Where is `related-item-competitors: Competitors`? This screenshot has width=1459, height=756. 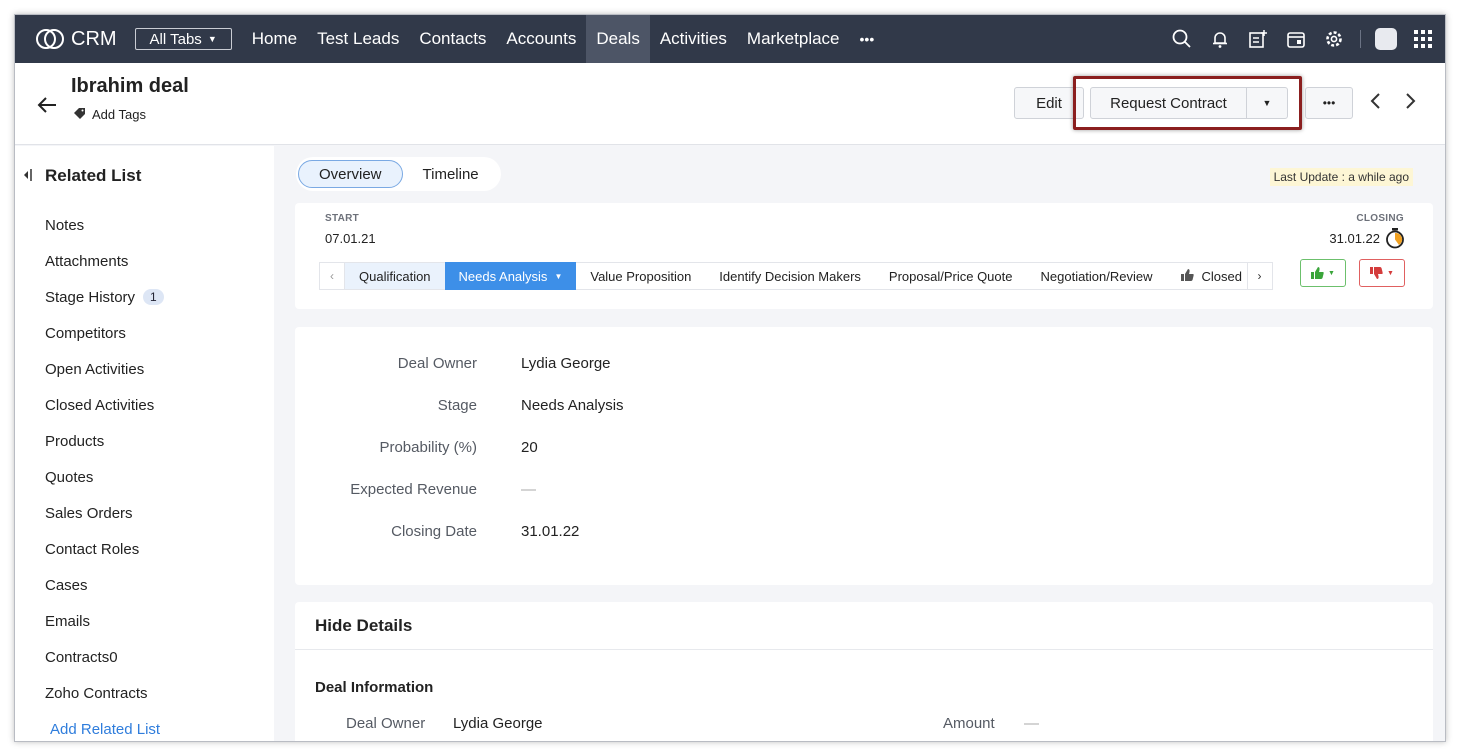
related-item-competitors: Competitors is located at coordinates (104, 333).